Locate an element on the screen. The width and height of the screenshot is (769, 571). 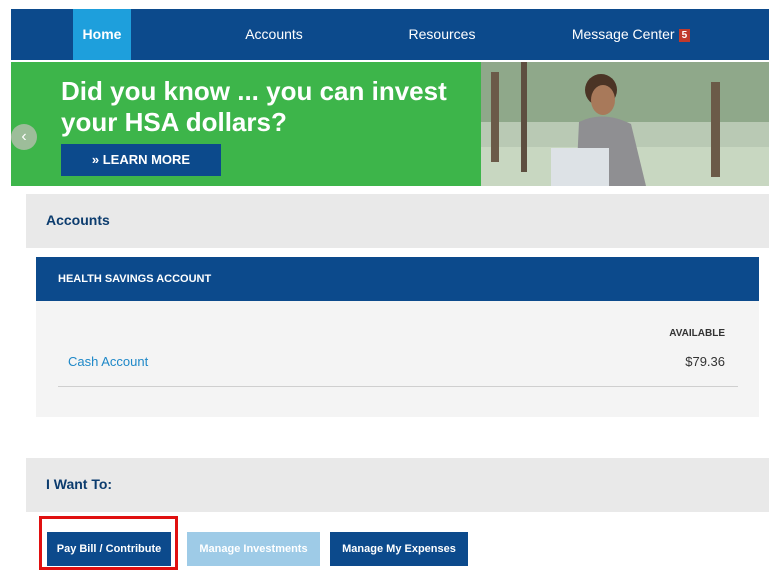
cash-account-amount: $79.36 is located at coordinates (705, 361).